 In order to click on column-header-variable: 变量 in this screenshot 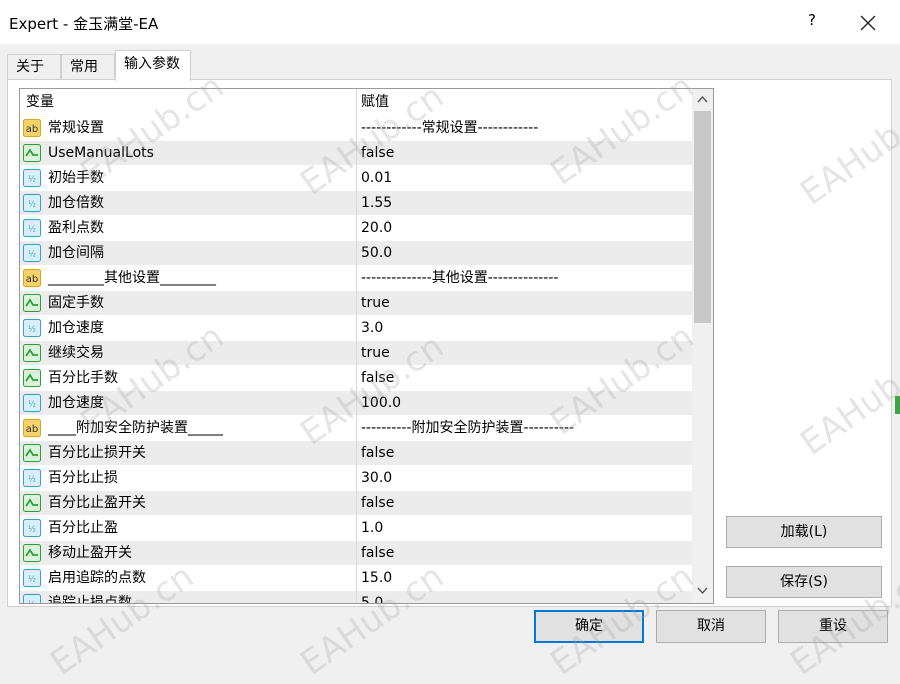, I will do `click(40, 102)`.